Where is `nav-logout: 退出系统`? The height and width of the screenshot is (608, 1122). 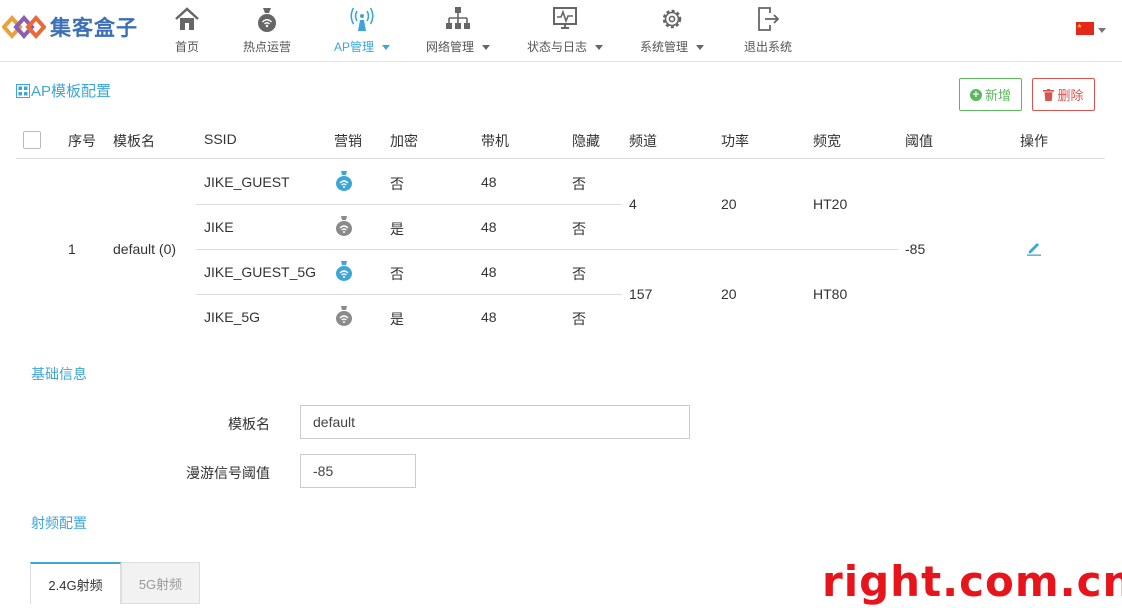 nav-logout: 退出系统 is located at coordinates (768, 30).